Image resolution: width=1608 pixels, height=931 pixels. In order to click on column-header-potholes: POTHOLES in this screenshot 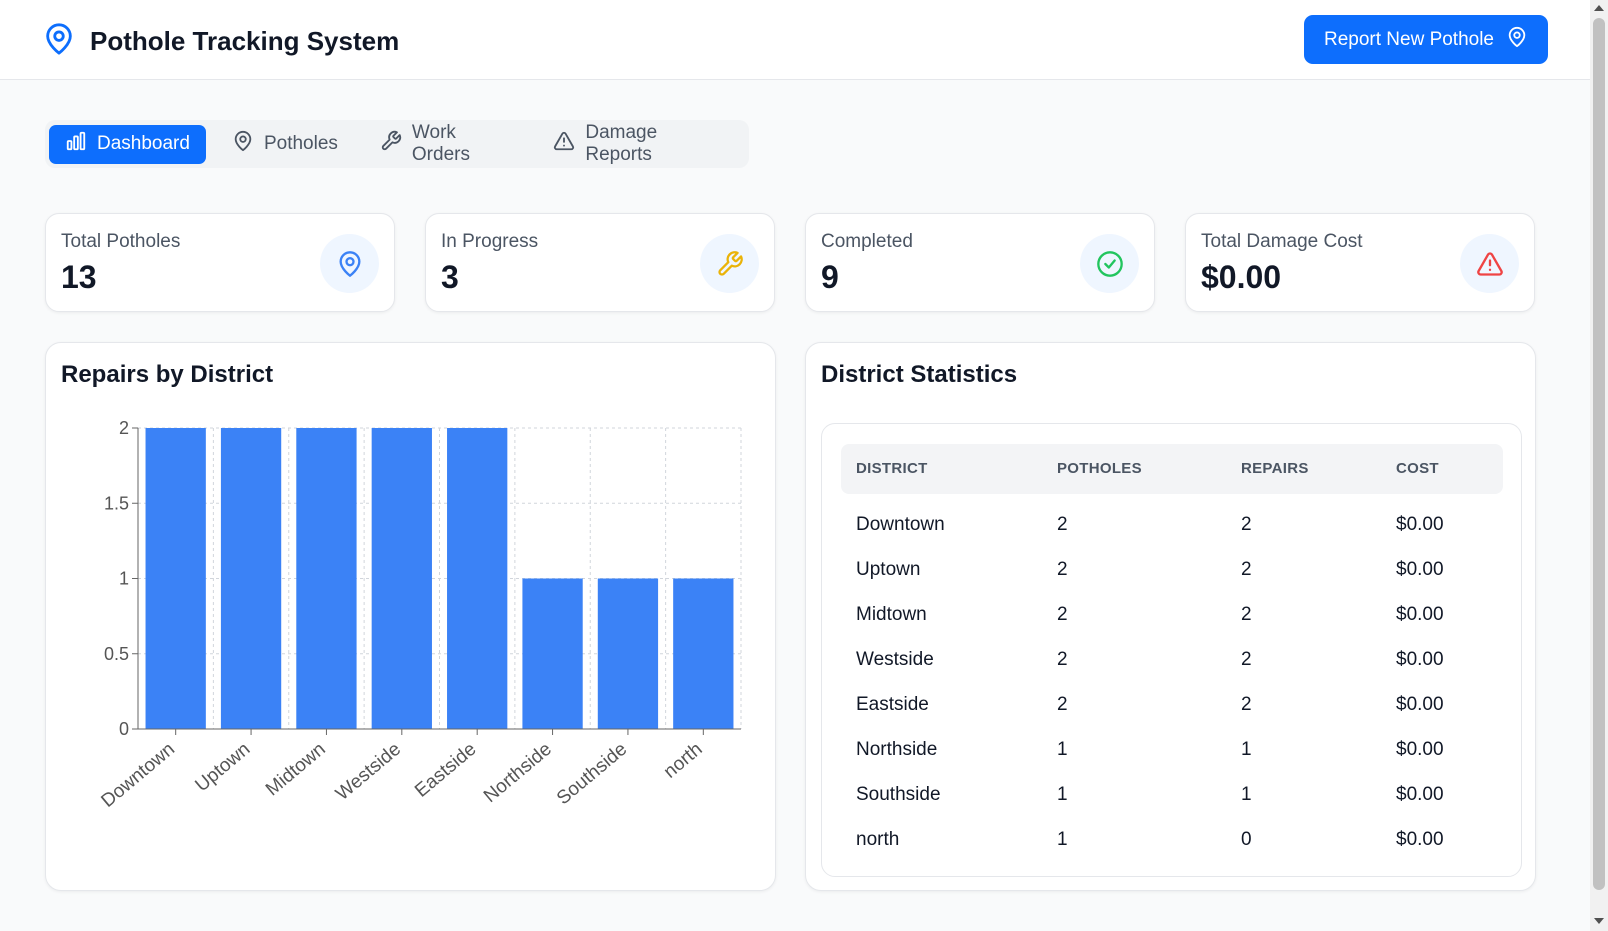, I will do `click(1099, 468)`.